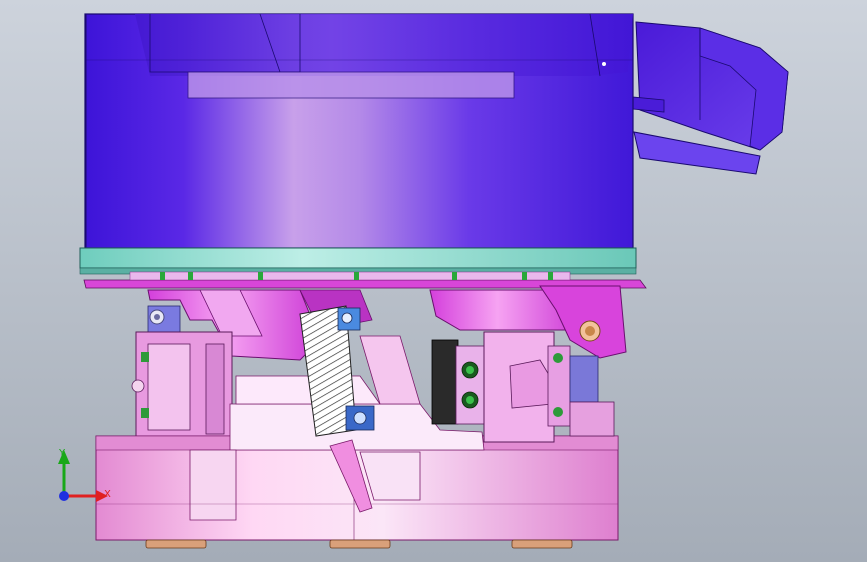 Image resolution: width=867 pixels, height=562 pixels. Describe the element at coordinates (359, 544) in the screenshot. I see `base-feet` at that location.